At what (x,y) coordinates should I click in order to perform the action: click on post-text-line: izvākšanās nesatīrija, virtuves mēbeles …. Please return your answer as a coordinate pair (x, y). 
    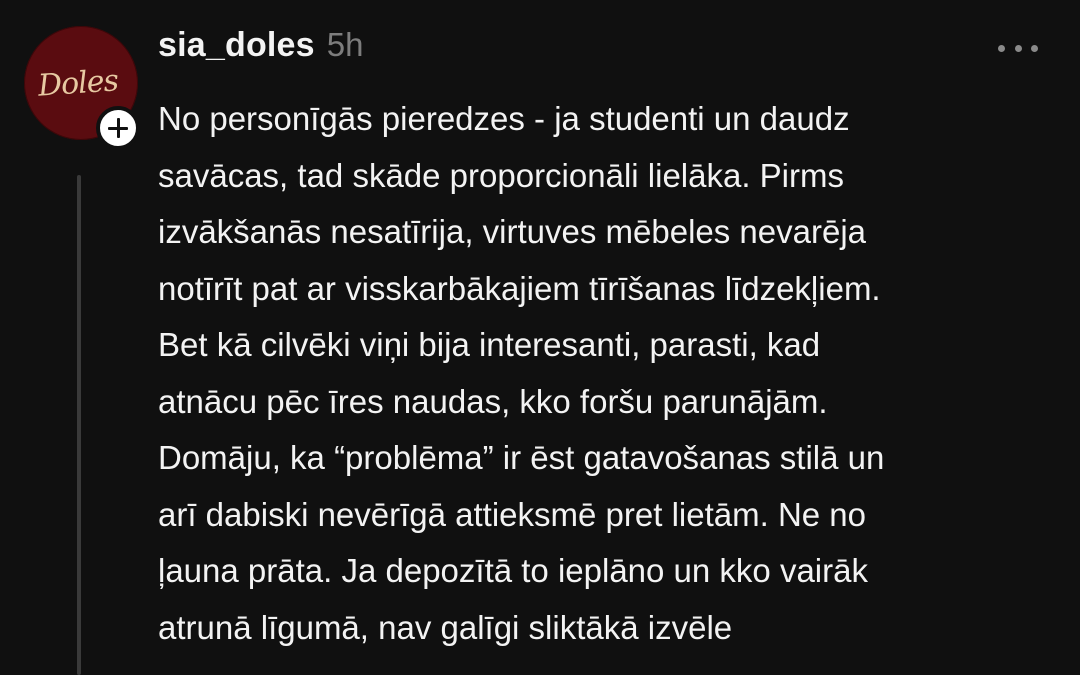
    Looking at the image, I should click on (512, 231).